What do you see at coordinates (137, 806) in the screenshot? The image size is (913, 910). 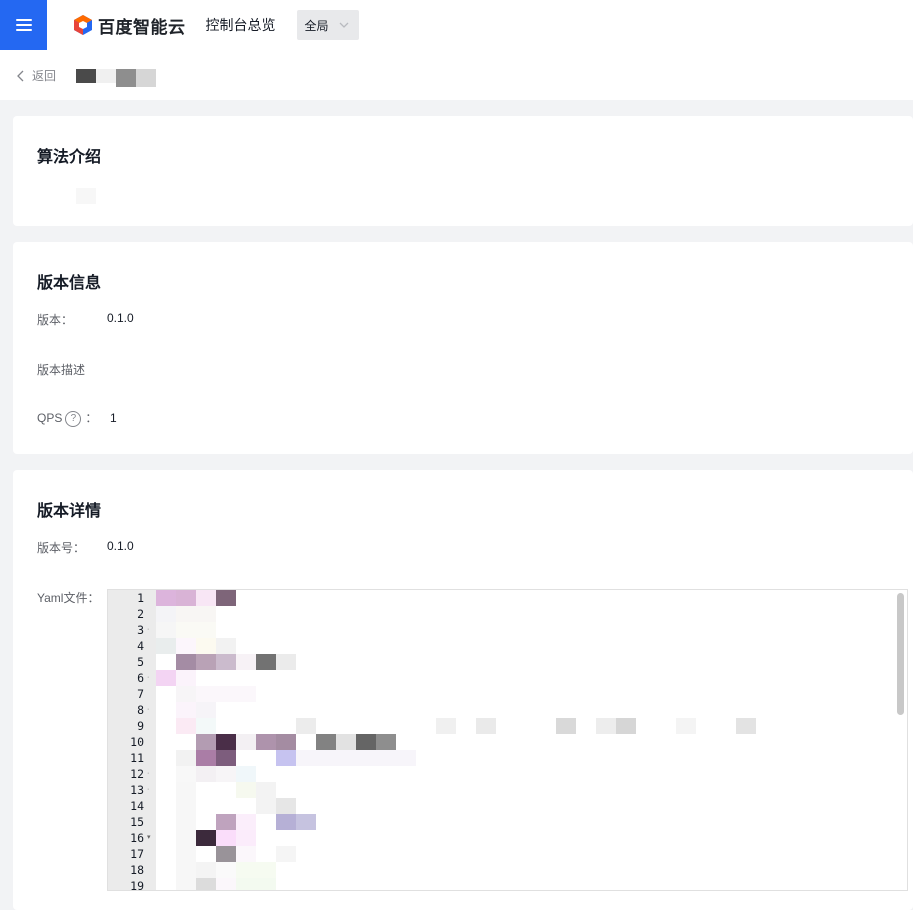 I see `line-number: 14` at bounding box center [137, 806].